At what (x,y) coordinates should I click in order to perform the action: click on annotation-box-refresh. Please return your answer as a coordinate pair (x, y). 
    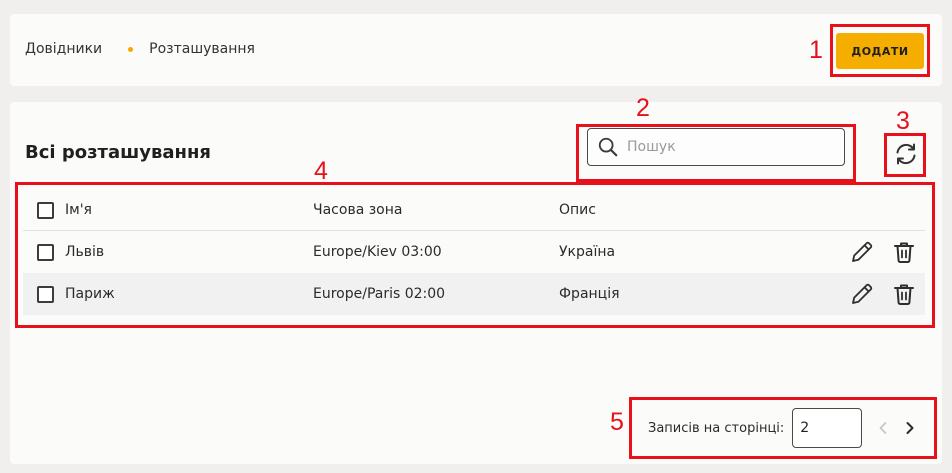
    Looking at the image, I should click on (905, 155).